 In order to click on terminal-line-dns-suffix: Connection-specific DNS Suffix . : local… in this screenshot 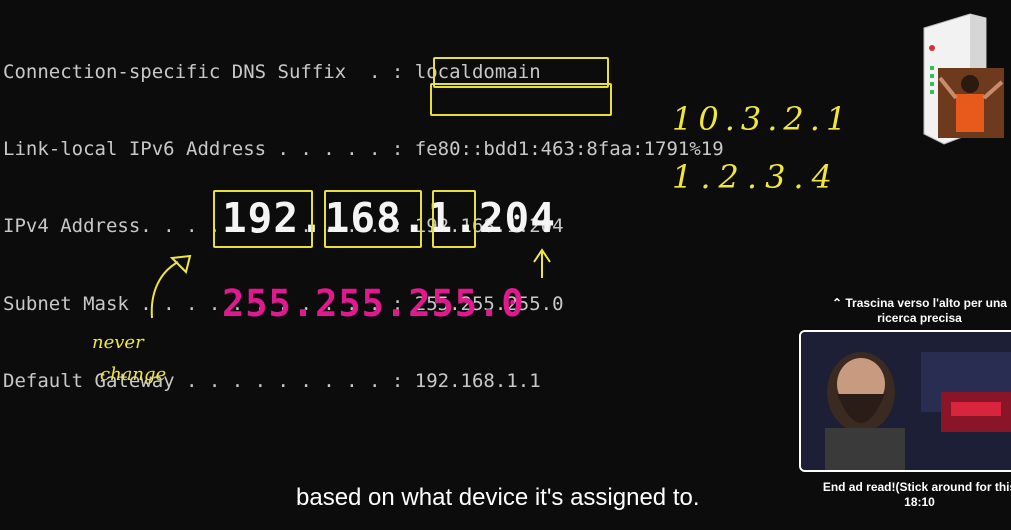, I will do `click(272, 71)`.